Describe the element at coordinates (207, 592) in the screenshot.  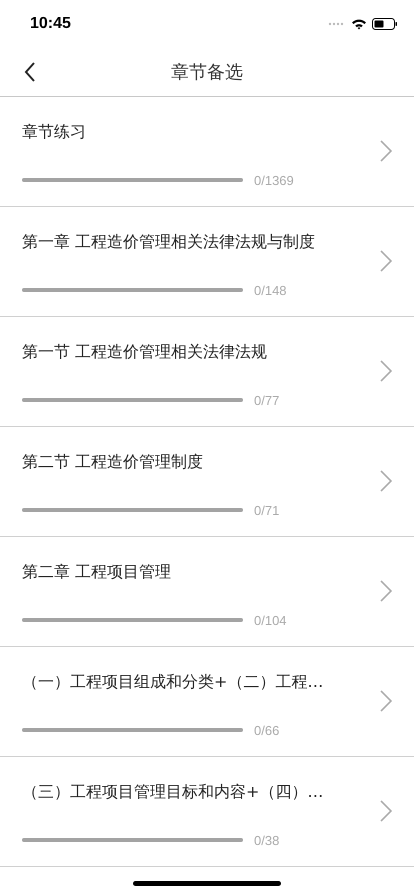
I see `chapter-row: 第二章 工程项目管理 0/104` at that location.